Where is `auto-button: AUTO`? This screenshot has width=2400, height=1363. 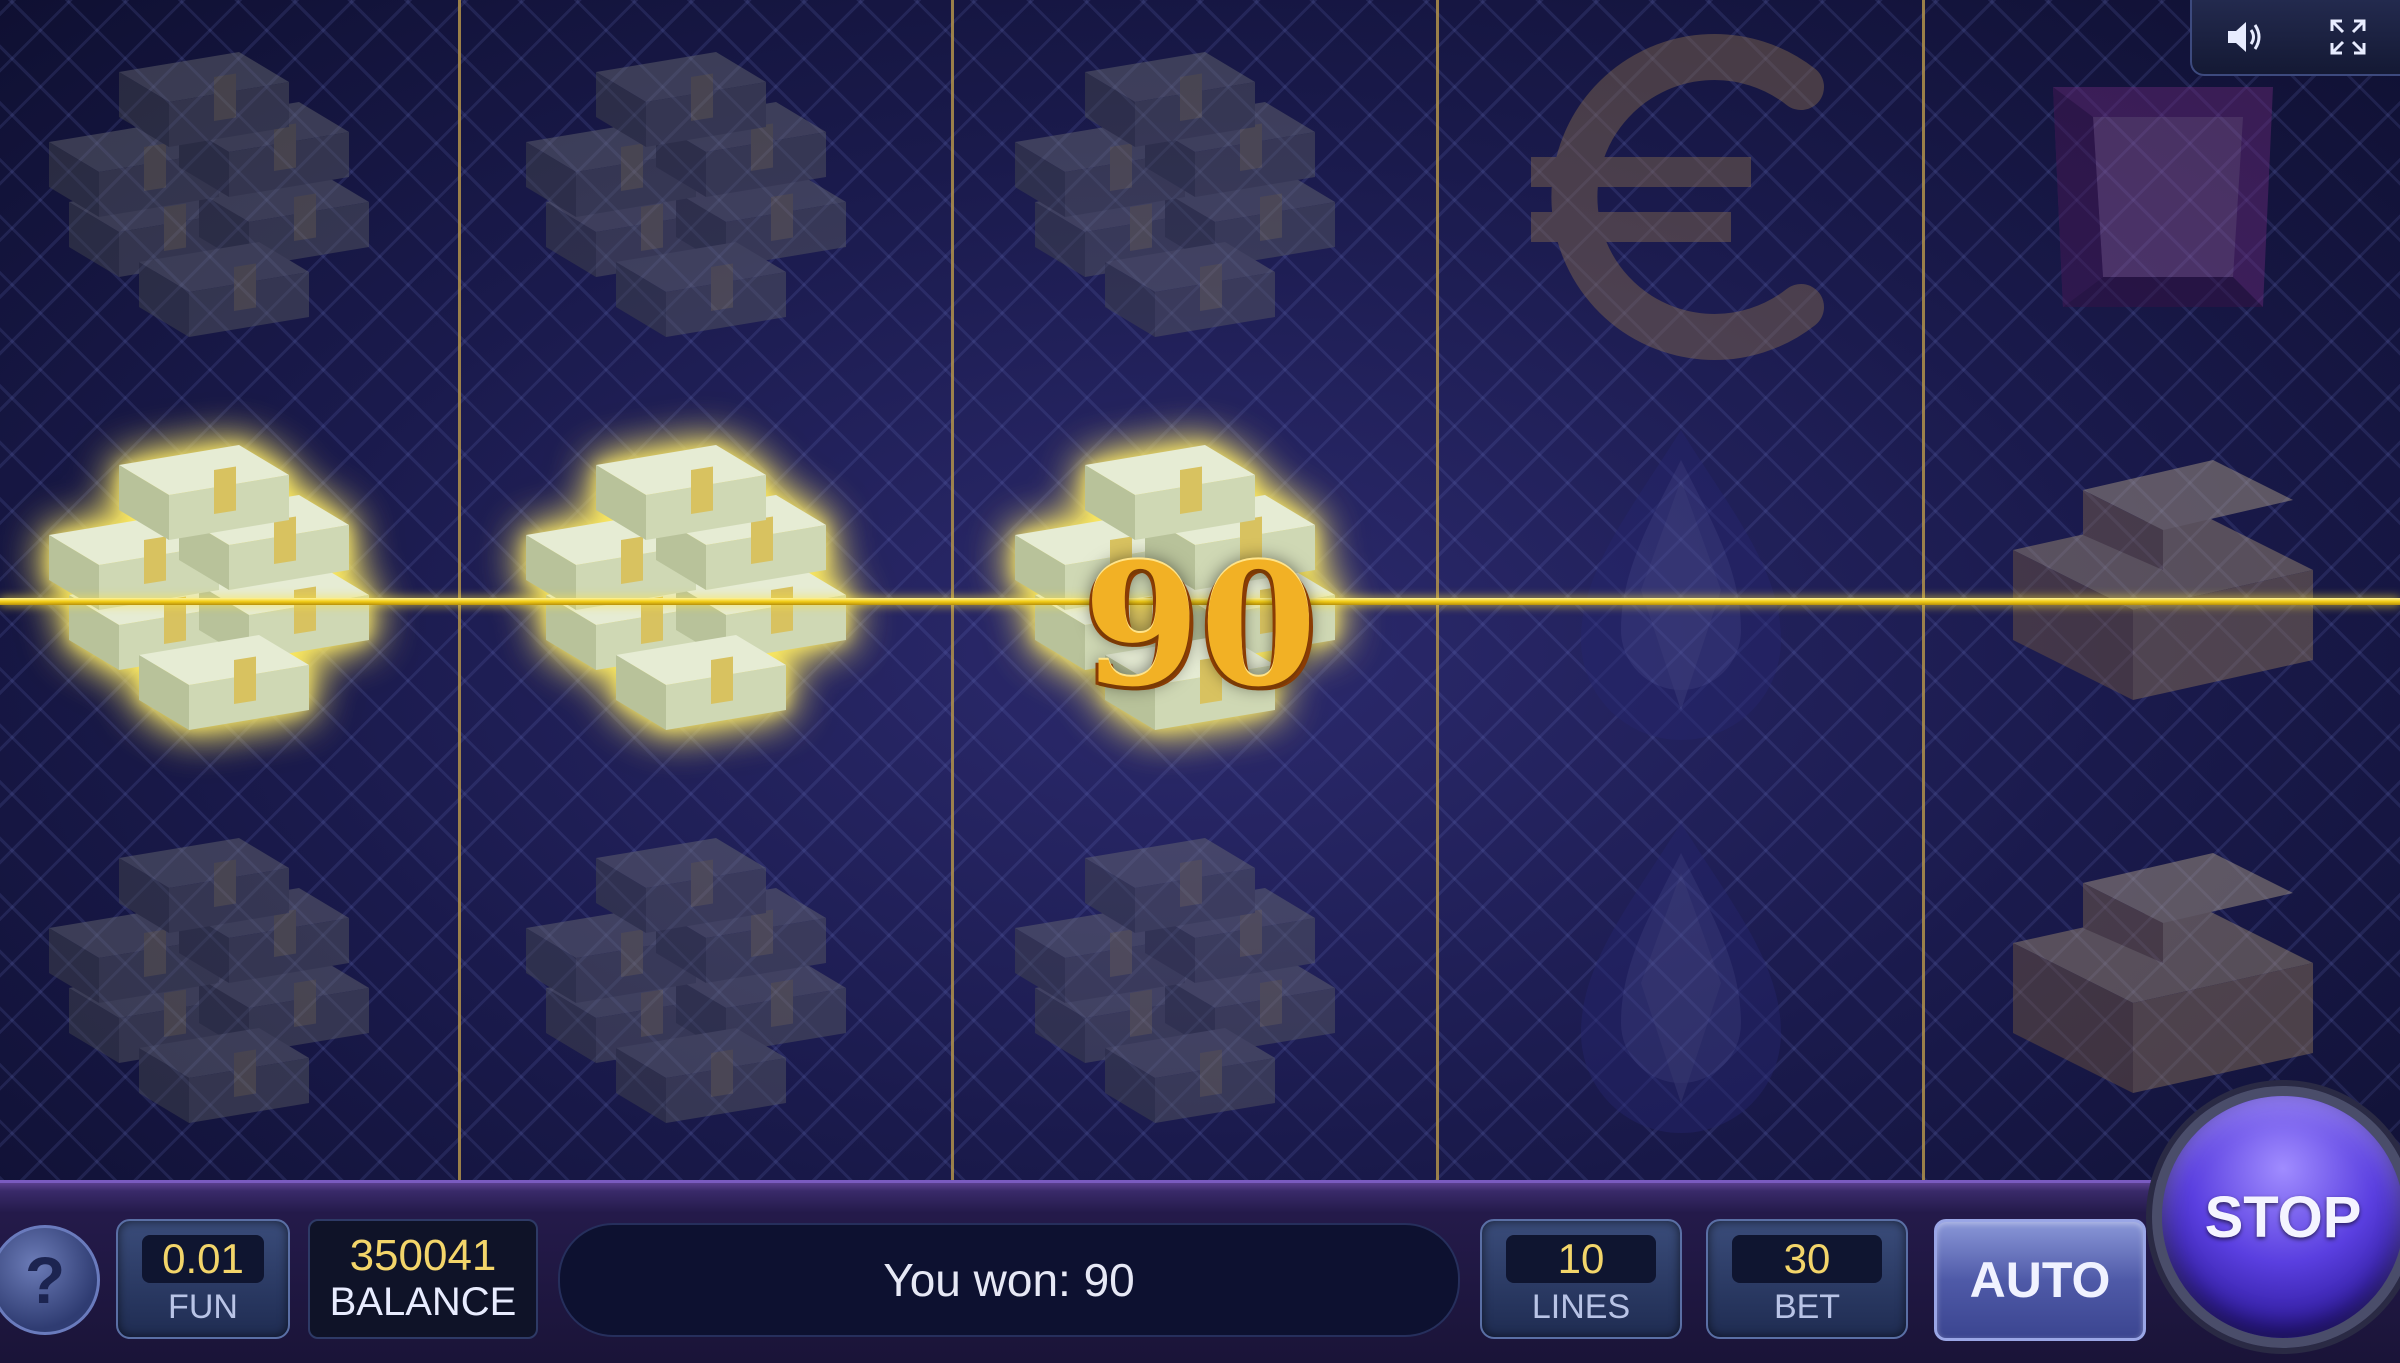
auto-button: AUTO is located at coordinates (2040, 1280).